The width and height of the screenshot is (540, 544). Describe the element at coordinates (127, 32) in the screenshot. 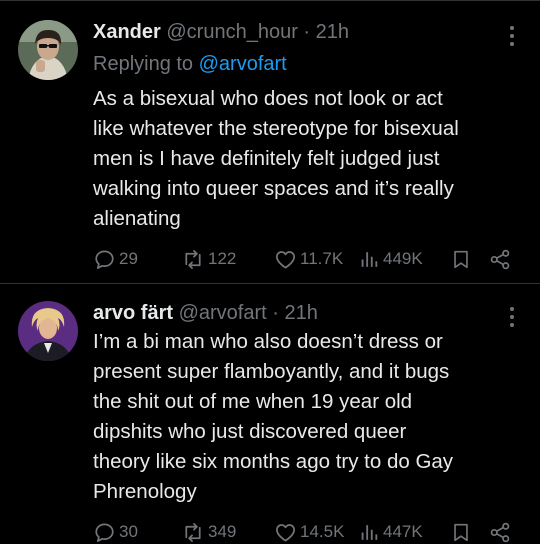

I see `display-name: Xander` at that location.